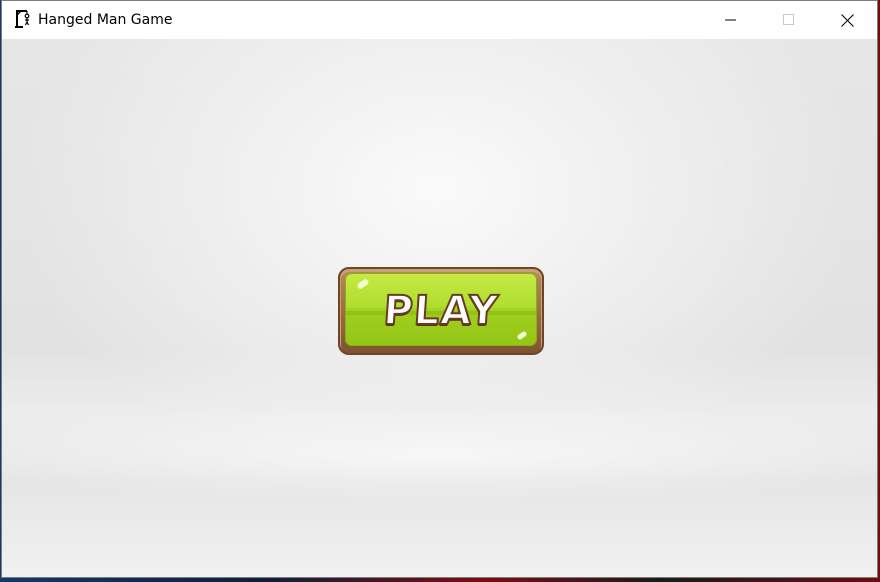 The height and width of the screenshot is (582, 880). I want to click on close-icon, so click(847, 20).